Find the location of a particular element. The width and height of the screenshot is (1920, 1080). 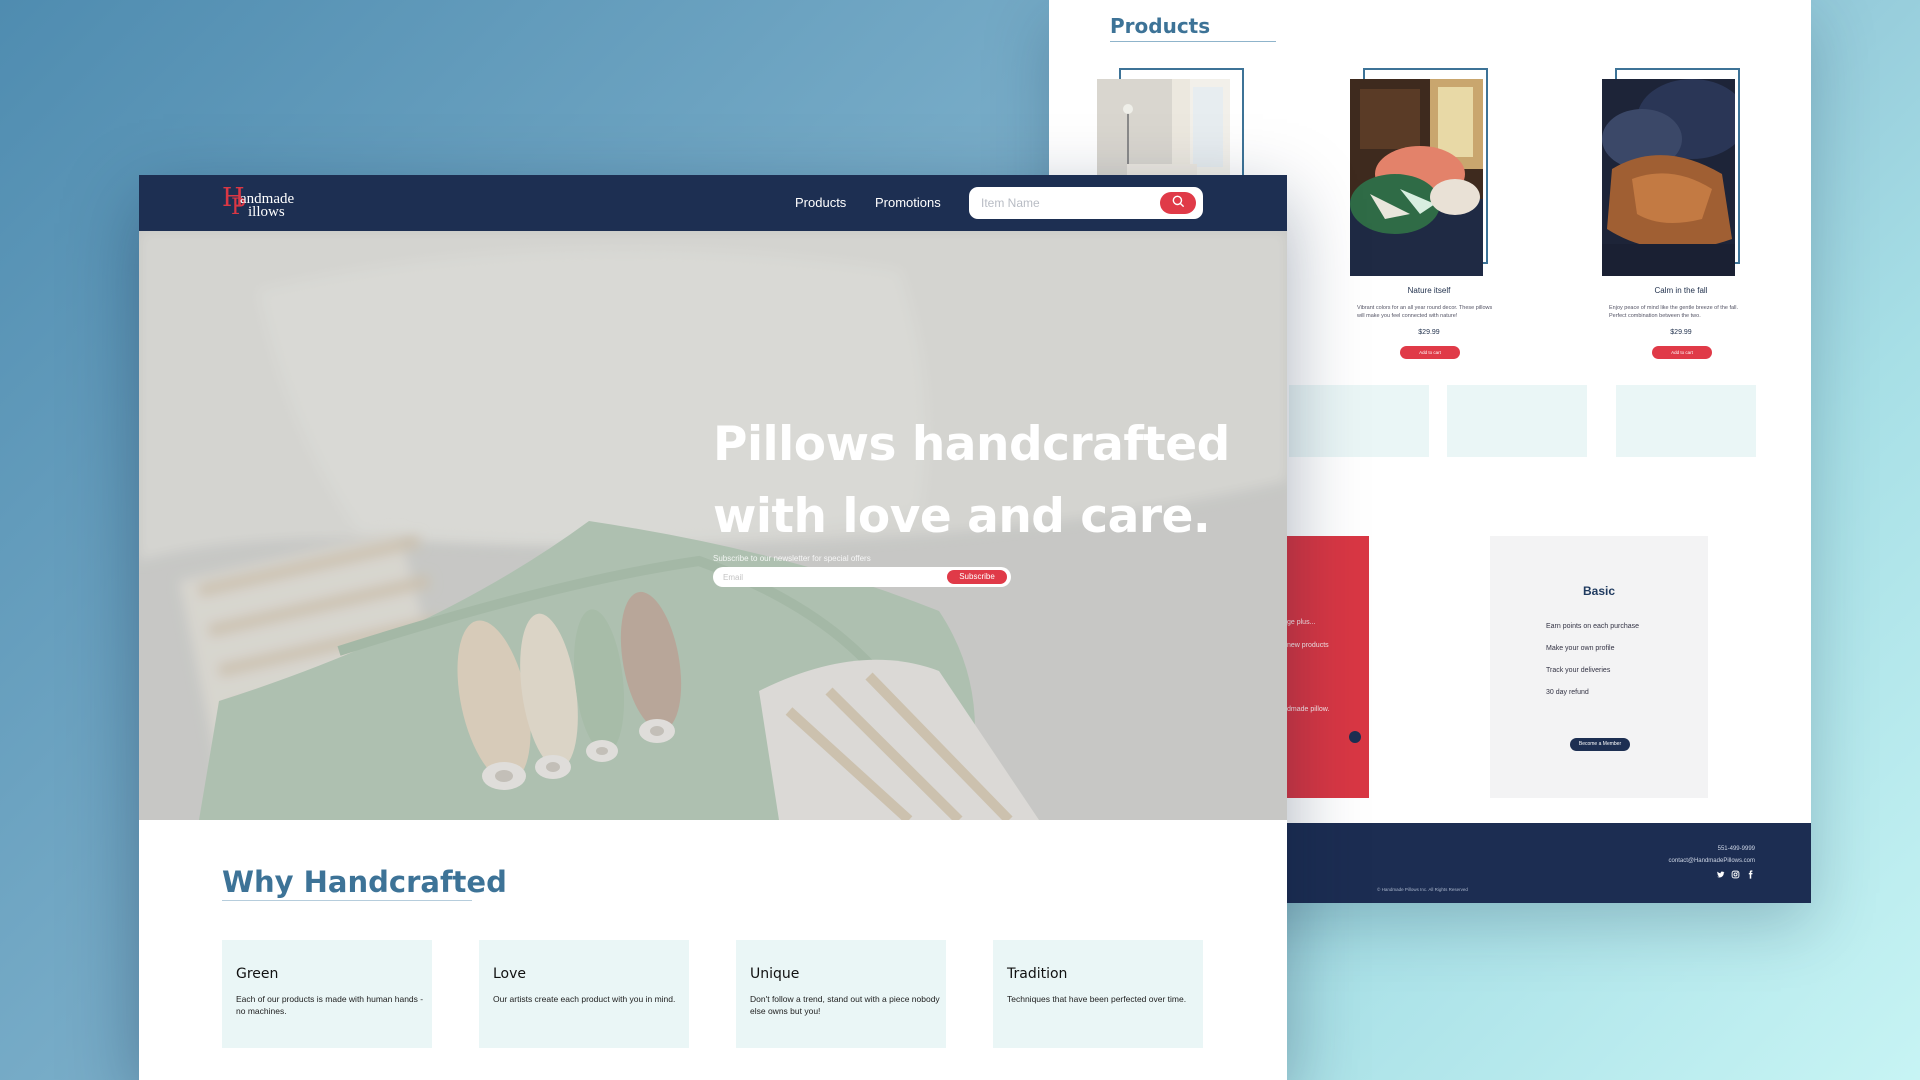

plan-title: Basic is located at coordinates (1599, 591).